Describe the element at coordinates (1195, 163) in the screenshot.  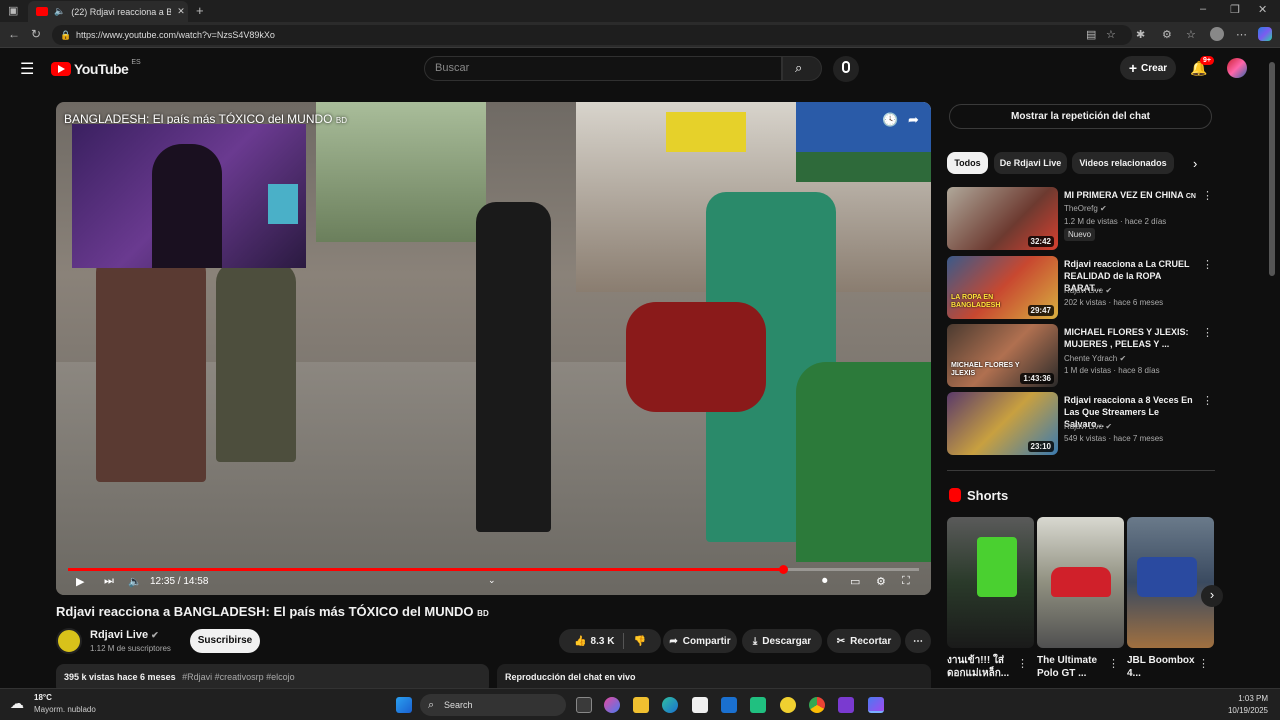
I see `chevron-right-icon: ›` at that location.